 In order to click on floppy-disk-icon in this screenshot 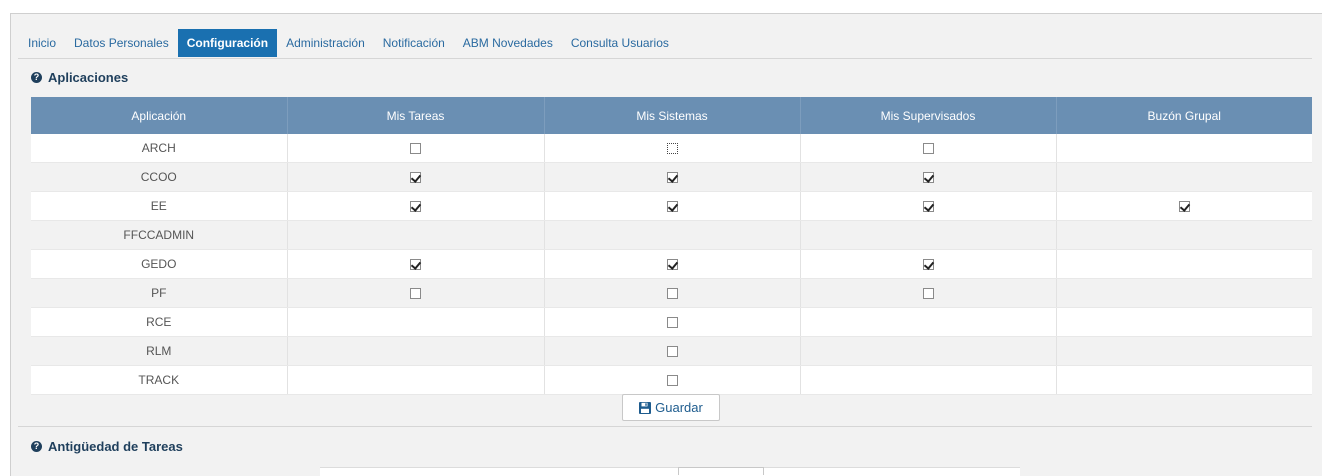, I will do `click(645, 407)`.